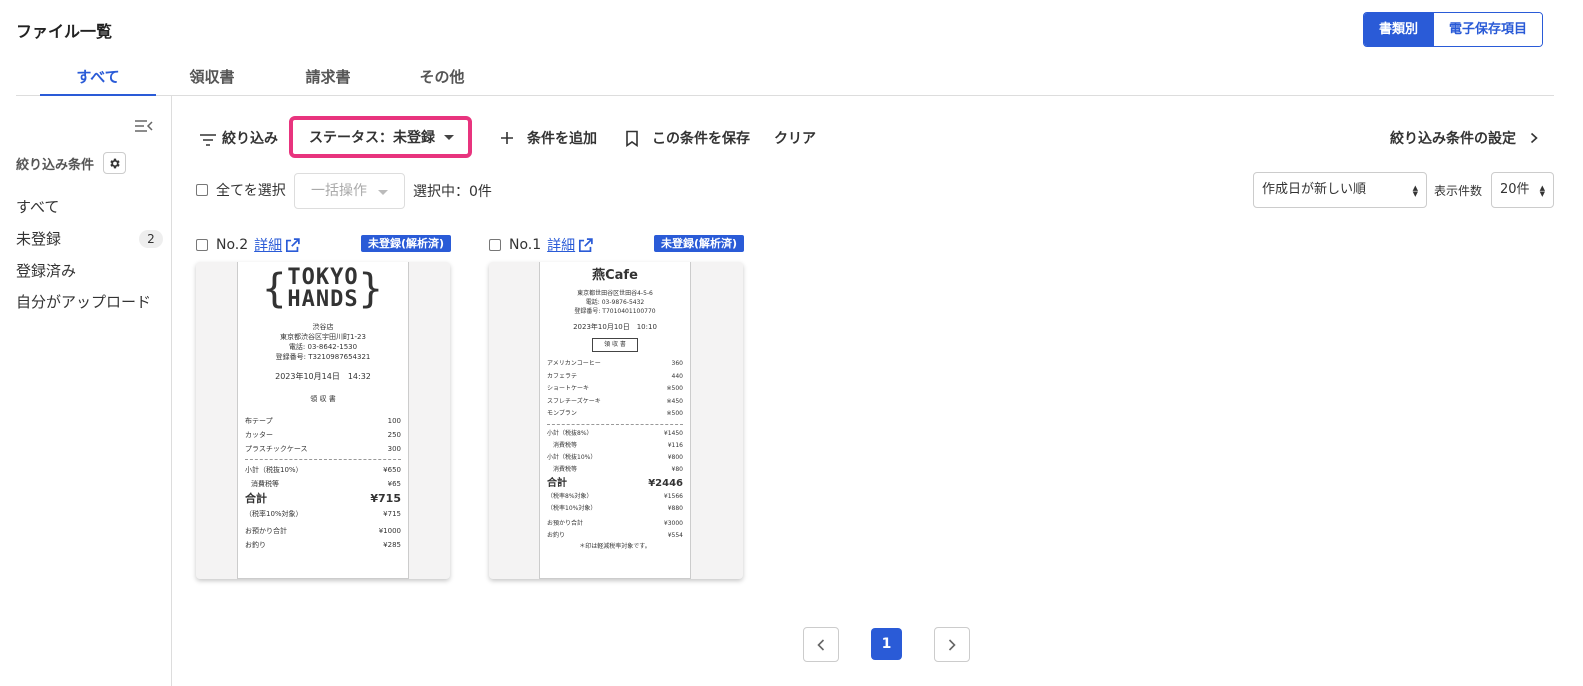 Image resolution: width=1583 pixels, height=686 pixels. I want to click on filter-settings-button, so click(115, 163).